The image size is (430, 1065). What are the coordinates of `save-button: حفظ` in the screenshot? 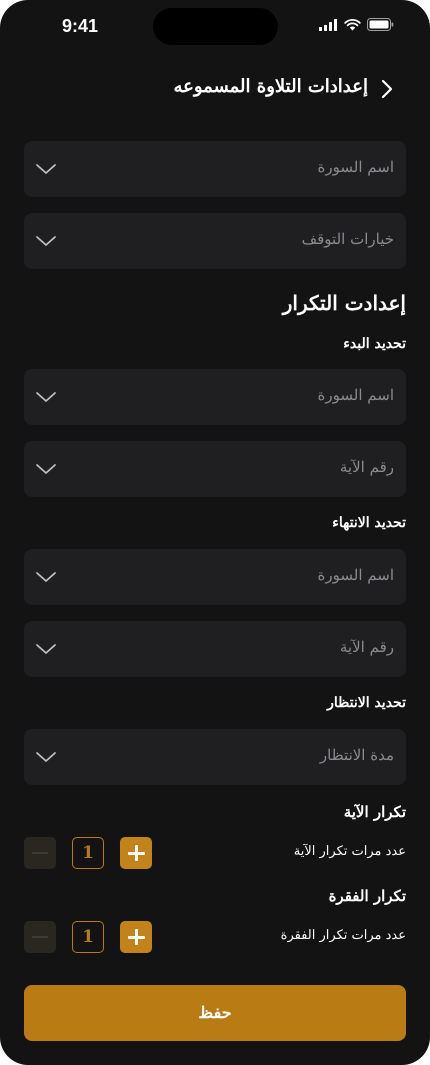 It's located at (215, 1013).